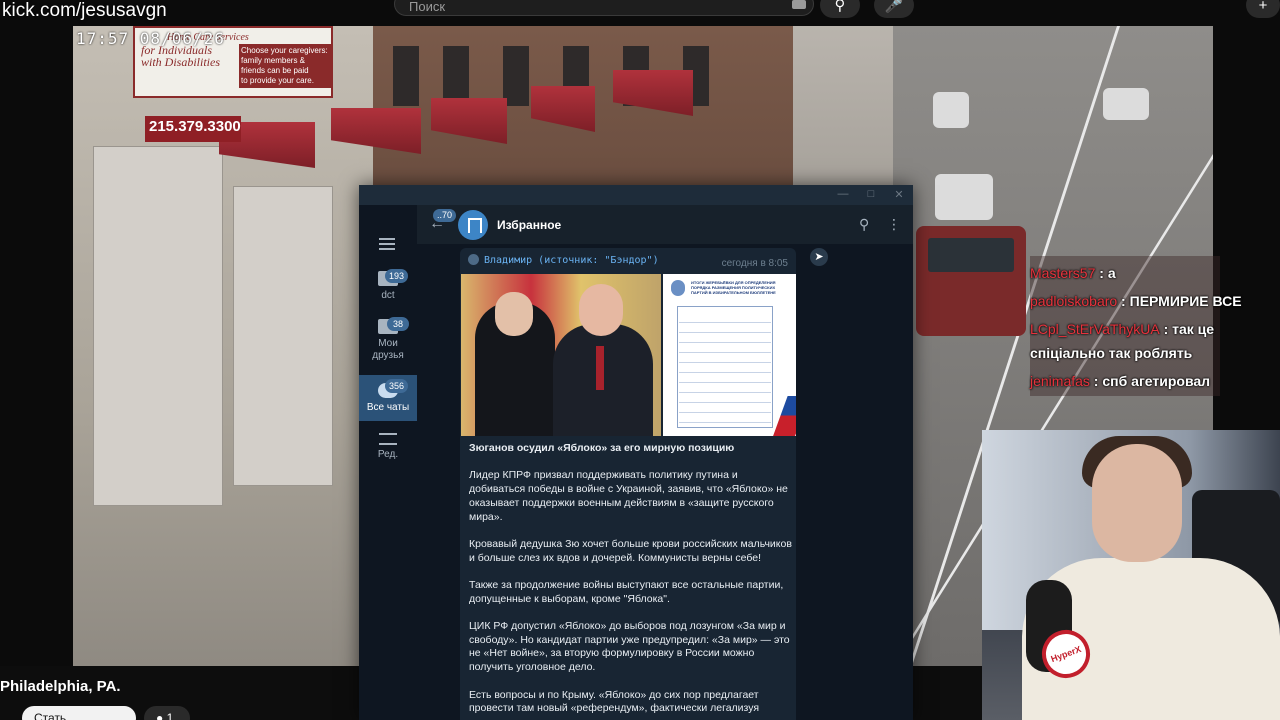 Image resolution: width=1280 pixels, height=720 pixels. I want to click on flag-decoration, so click(784, 406).